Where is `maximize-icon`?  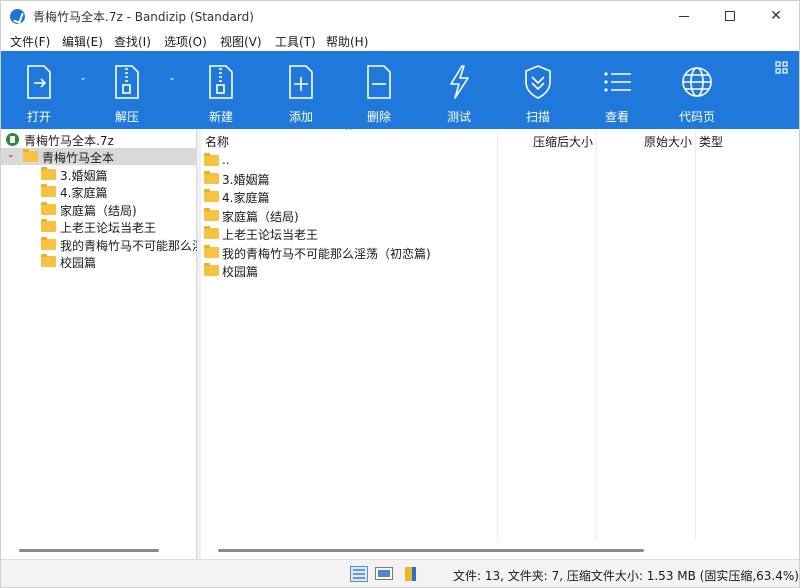 maximize-icon is located at coordinates (730, 16).